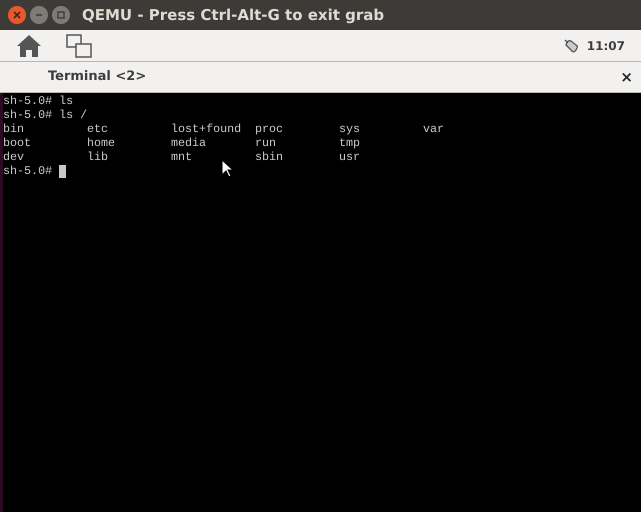  I want to click on minimize-button, so click(39, 15).